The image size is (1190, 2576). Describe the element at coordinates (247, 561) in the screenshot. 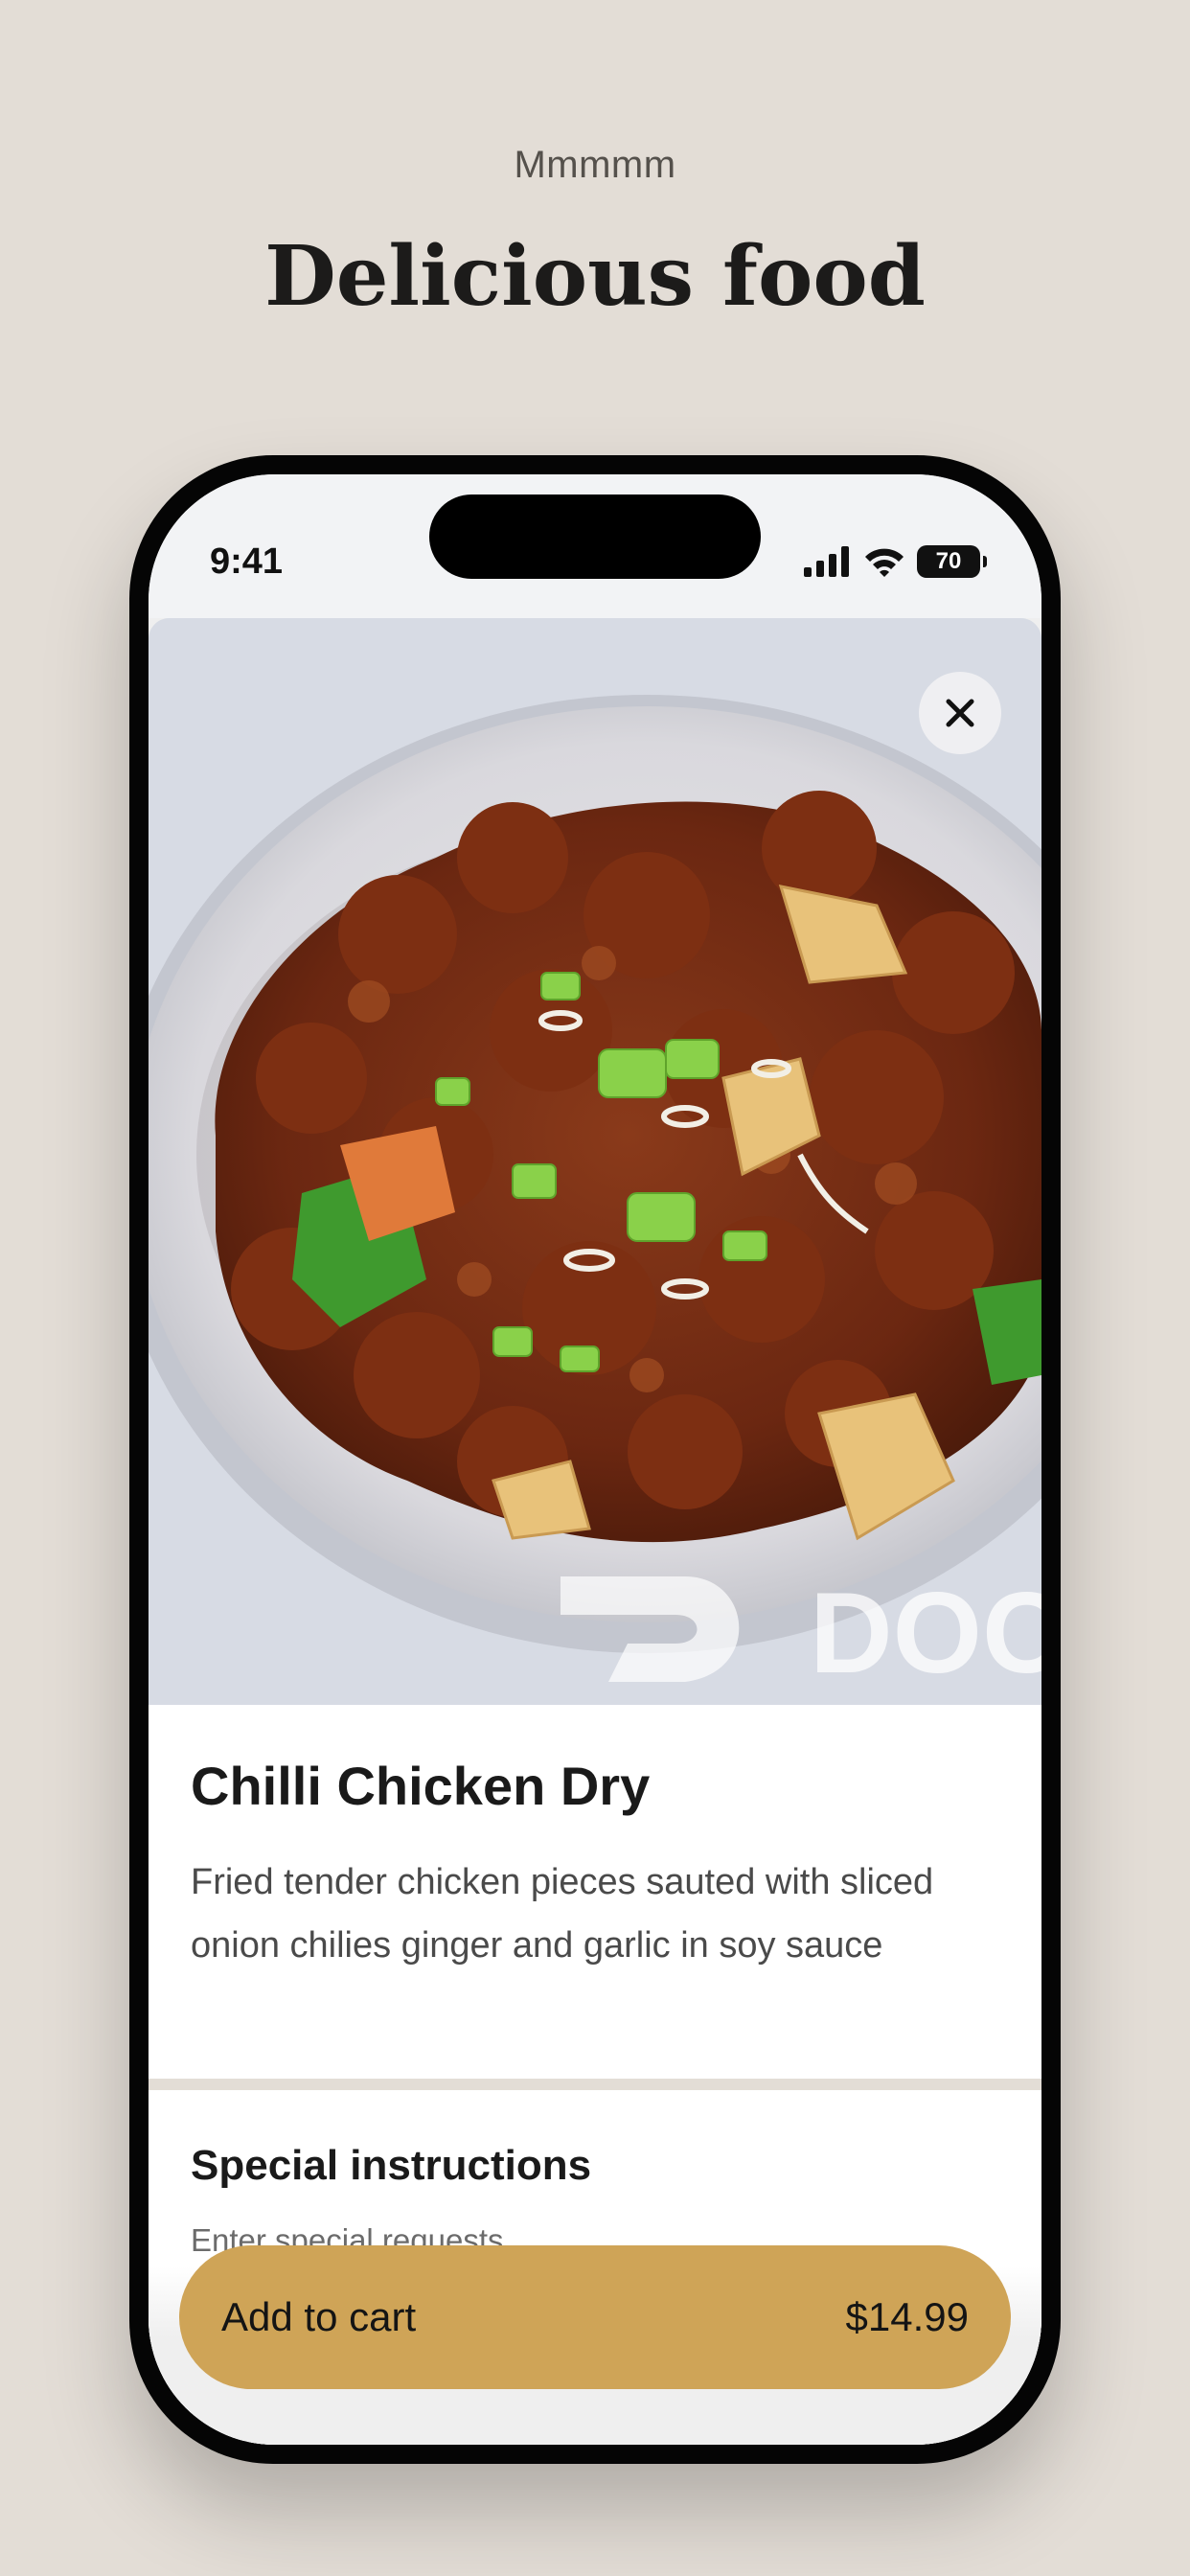

I see `status-time: 9:41` at that location.